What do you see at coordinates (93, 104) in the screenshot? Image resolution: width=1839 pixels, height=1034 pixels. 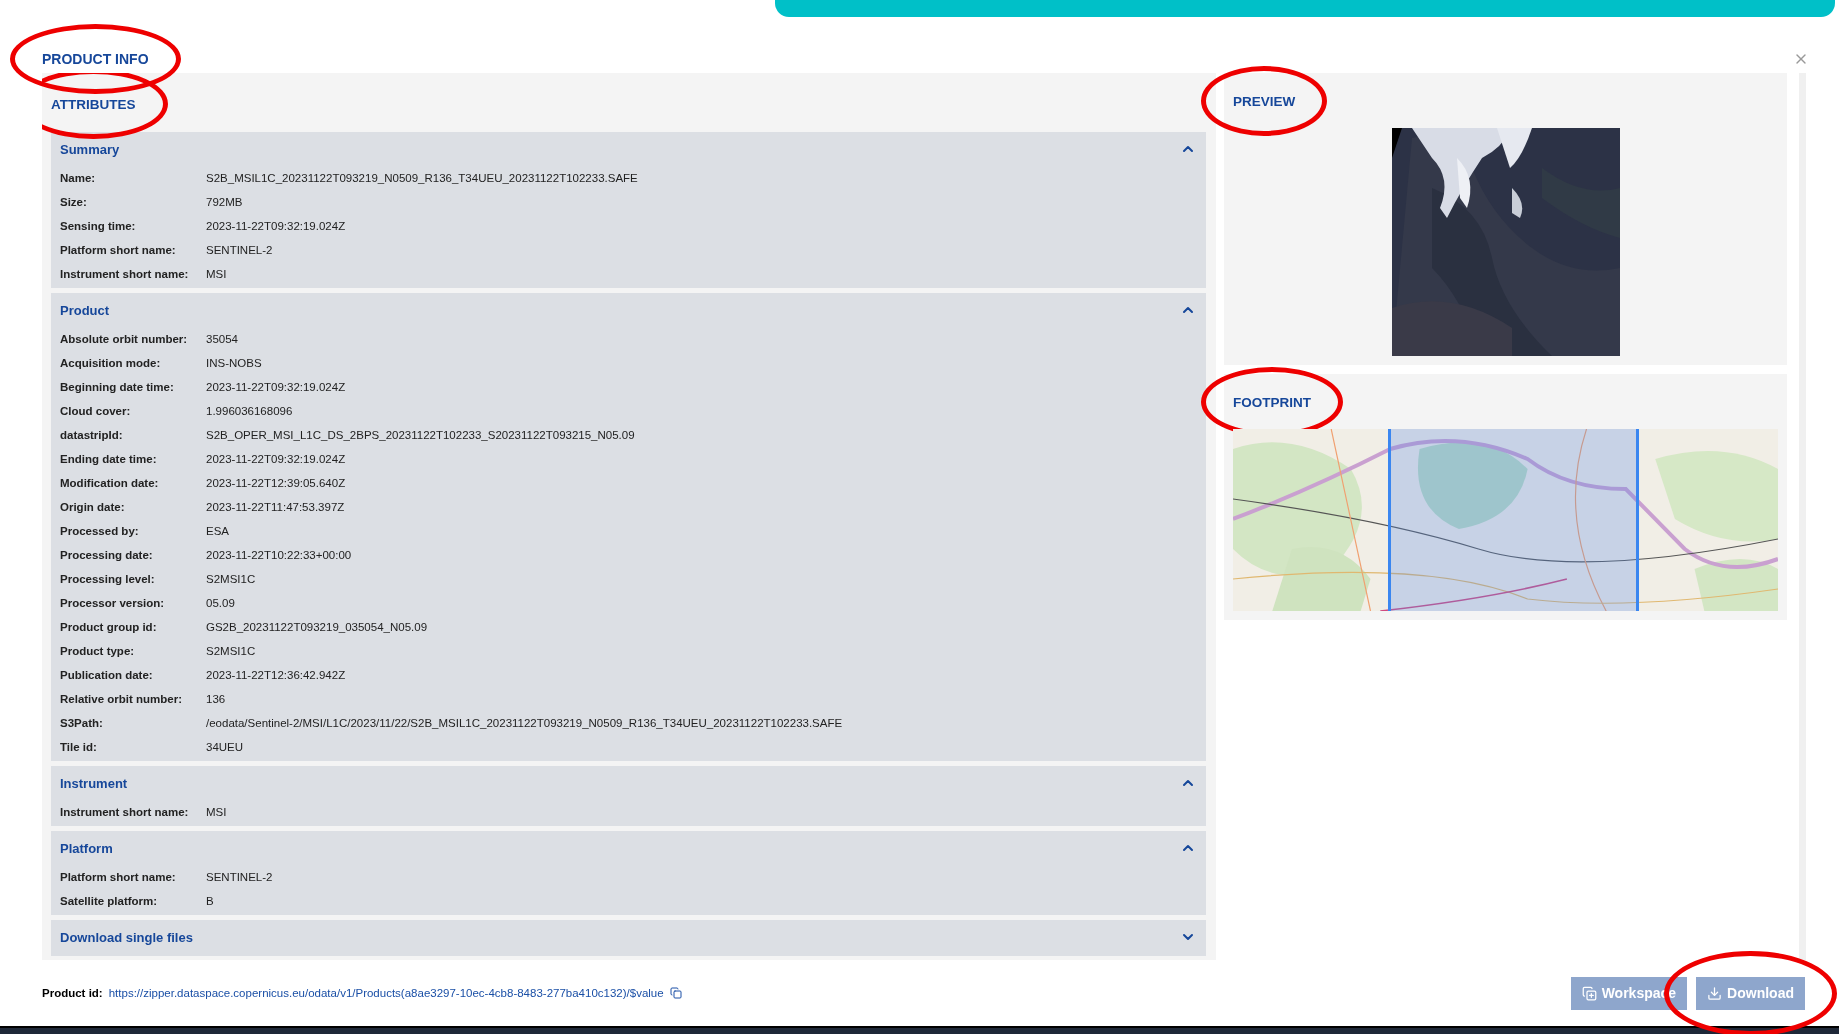 I see `section-title: ATTRIBUTES` at bounding box center [93, 104].